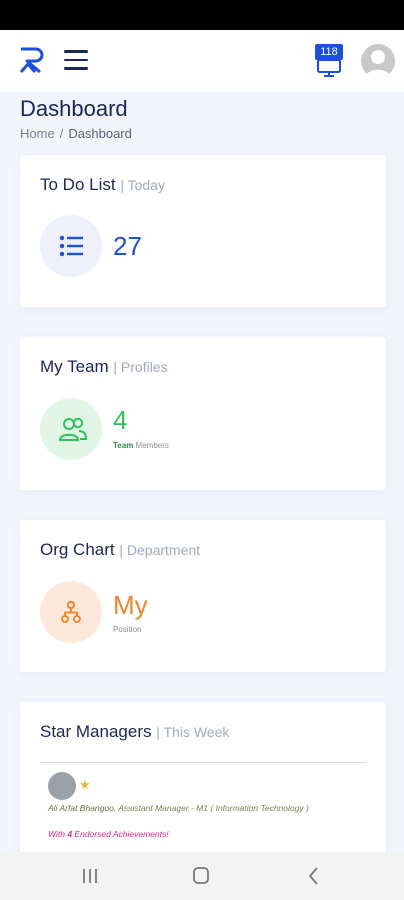  I want to click on card-title: To Do List | Today, so click(102, 184).